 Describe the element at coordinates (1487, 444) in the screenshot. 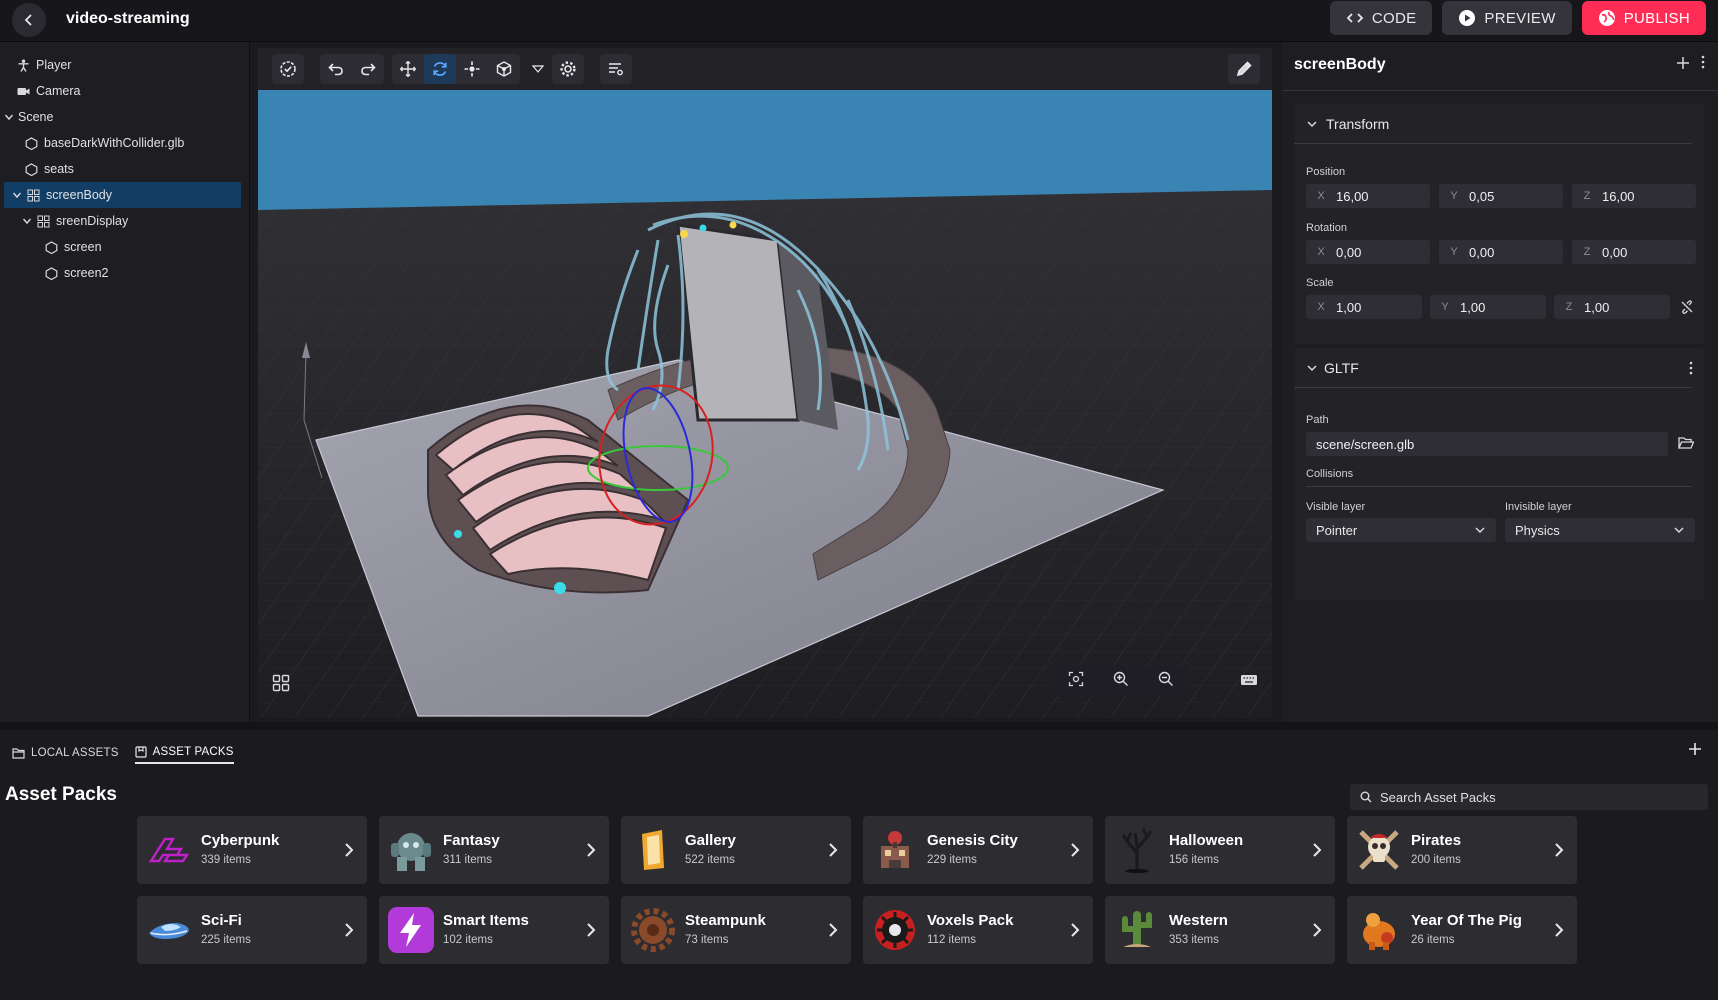

I see `path-input: scene/screen.glb` at that location.